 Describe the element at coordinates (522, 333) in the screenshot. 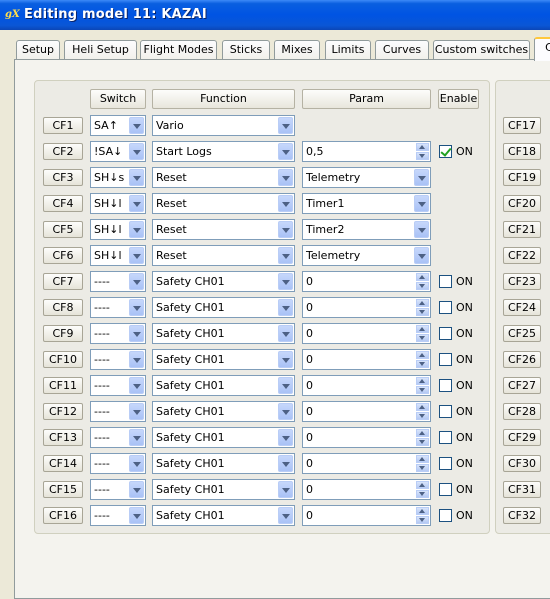

I see `cf-button-cf25: CF25` at that location.